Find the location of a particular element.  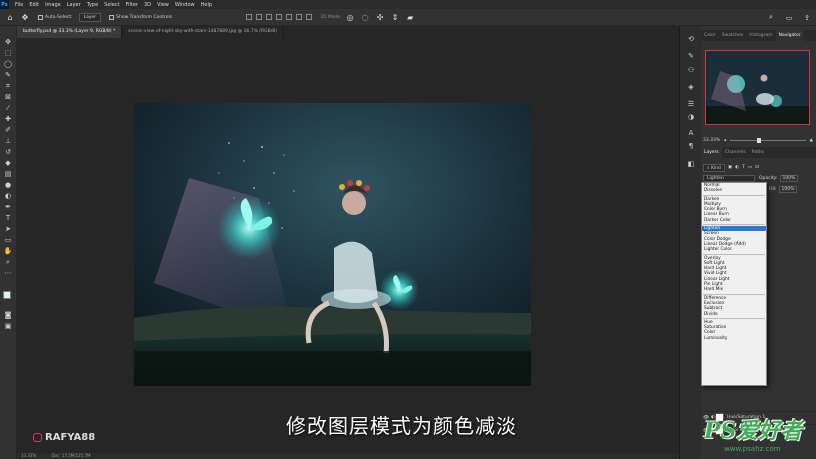

document-tab-butterfly: butterfly.psd @ 33.3% (Layer 9, RGB/8) * is located at coordinates (70, 32).